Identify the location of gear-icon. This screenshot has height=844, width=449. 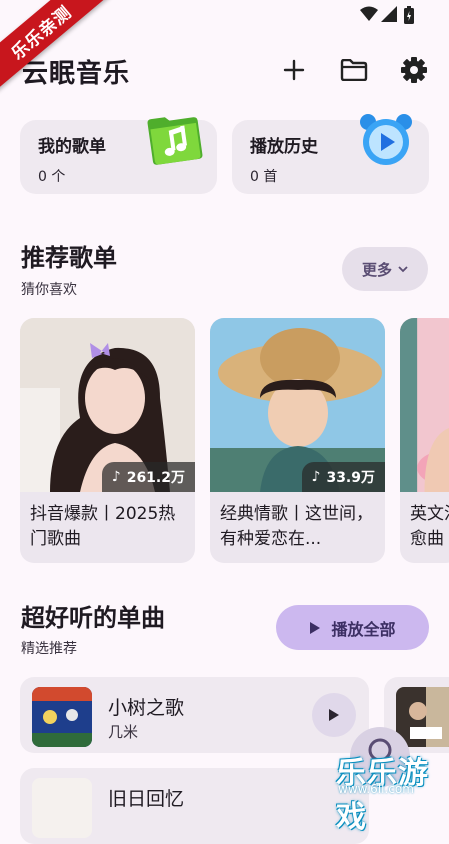
(414, 70).